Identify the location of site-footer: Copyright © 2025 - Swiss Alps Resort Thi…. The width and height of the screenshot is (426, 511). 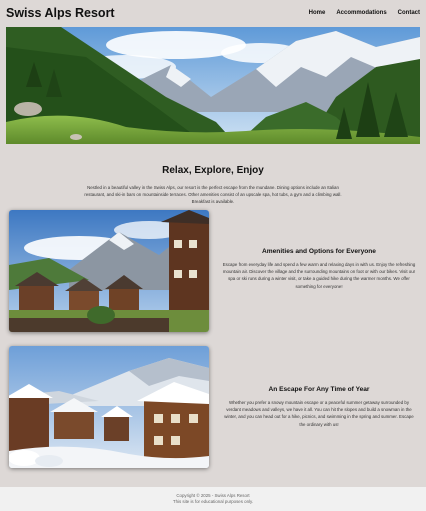
(213, 499).